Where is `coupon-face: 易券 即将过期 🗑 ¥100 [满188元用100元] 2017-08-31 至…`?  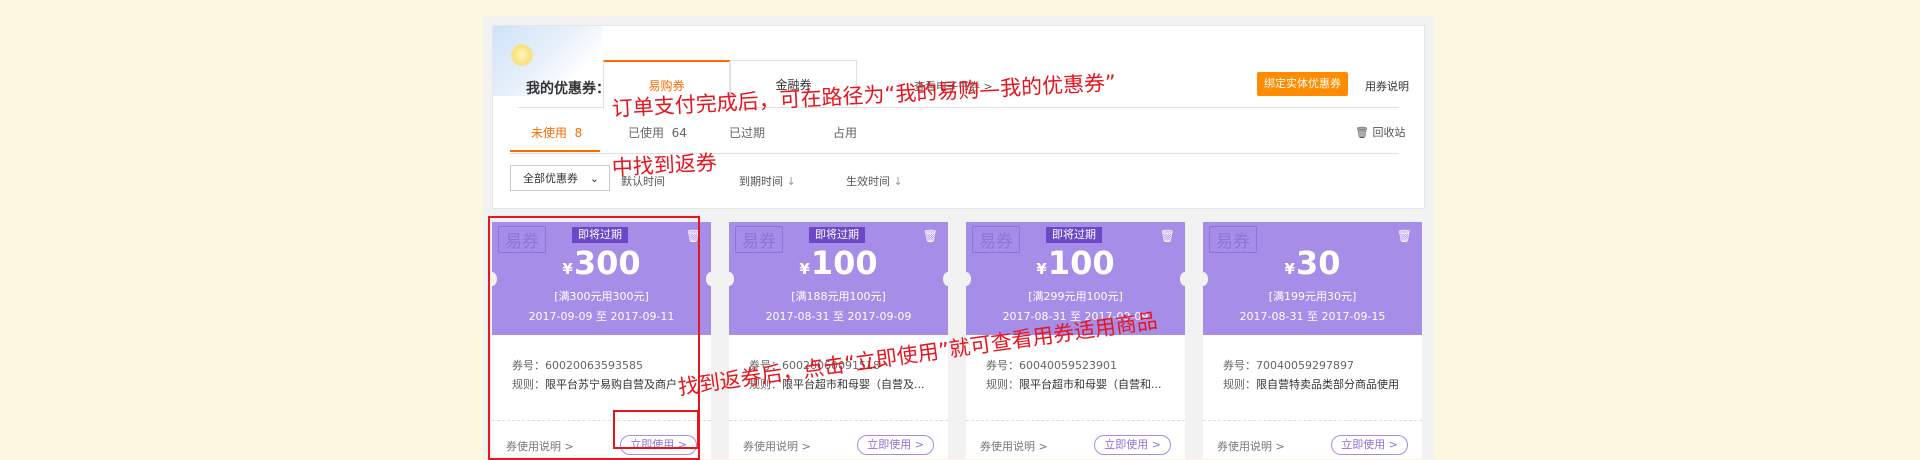 coupon-face: 易券 即将过期 🗑 ¥100 [满188元用100元] 2017-08-31 至… is located at coordinates (838, 278).